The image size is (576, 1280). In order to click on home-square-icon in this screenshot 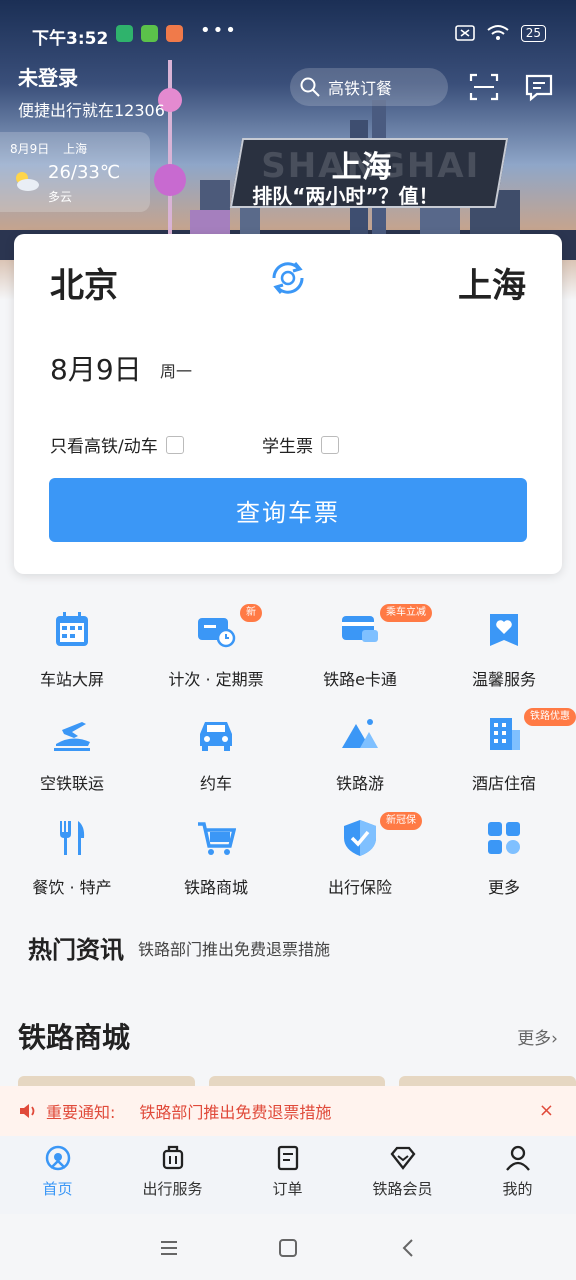, I will do `click(288, 1248)`.